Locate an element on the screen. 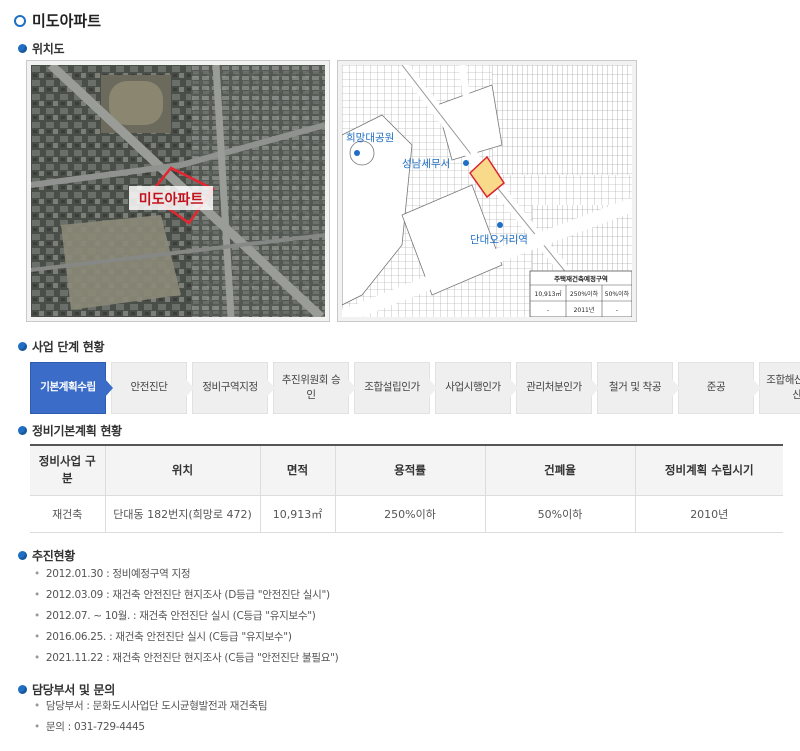  table-cell: 10,913㎡ is located at coordinates (297, 513).